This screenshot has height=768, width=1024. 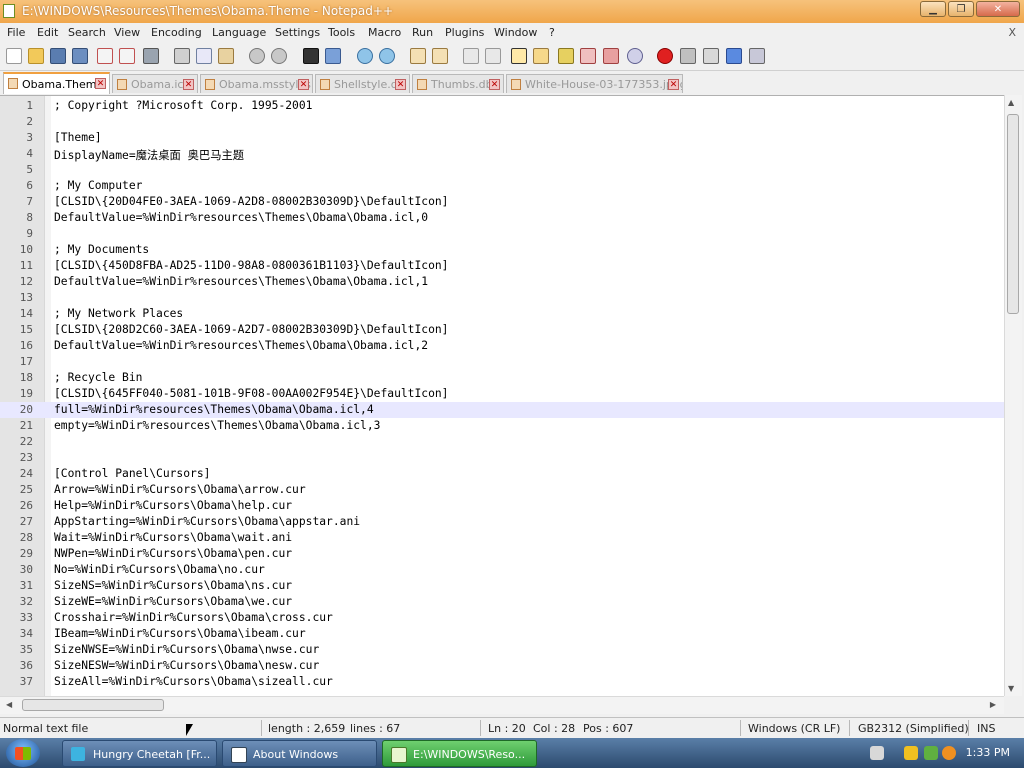 What do you see at coordinates (299, 753) in the screenshot?
I see `taskbar-item-about-windows: About Windows` at bounding box center [299, 753].